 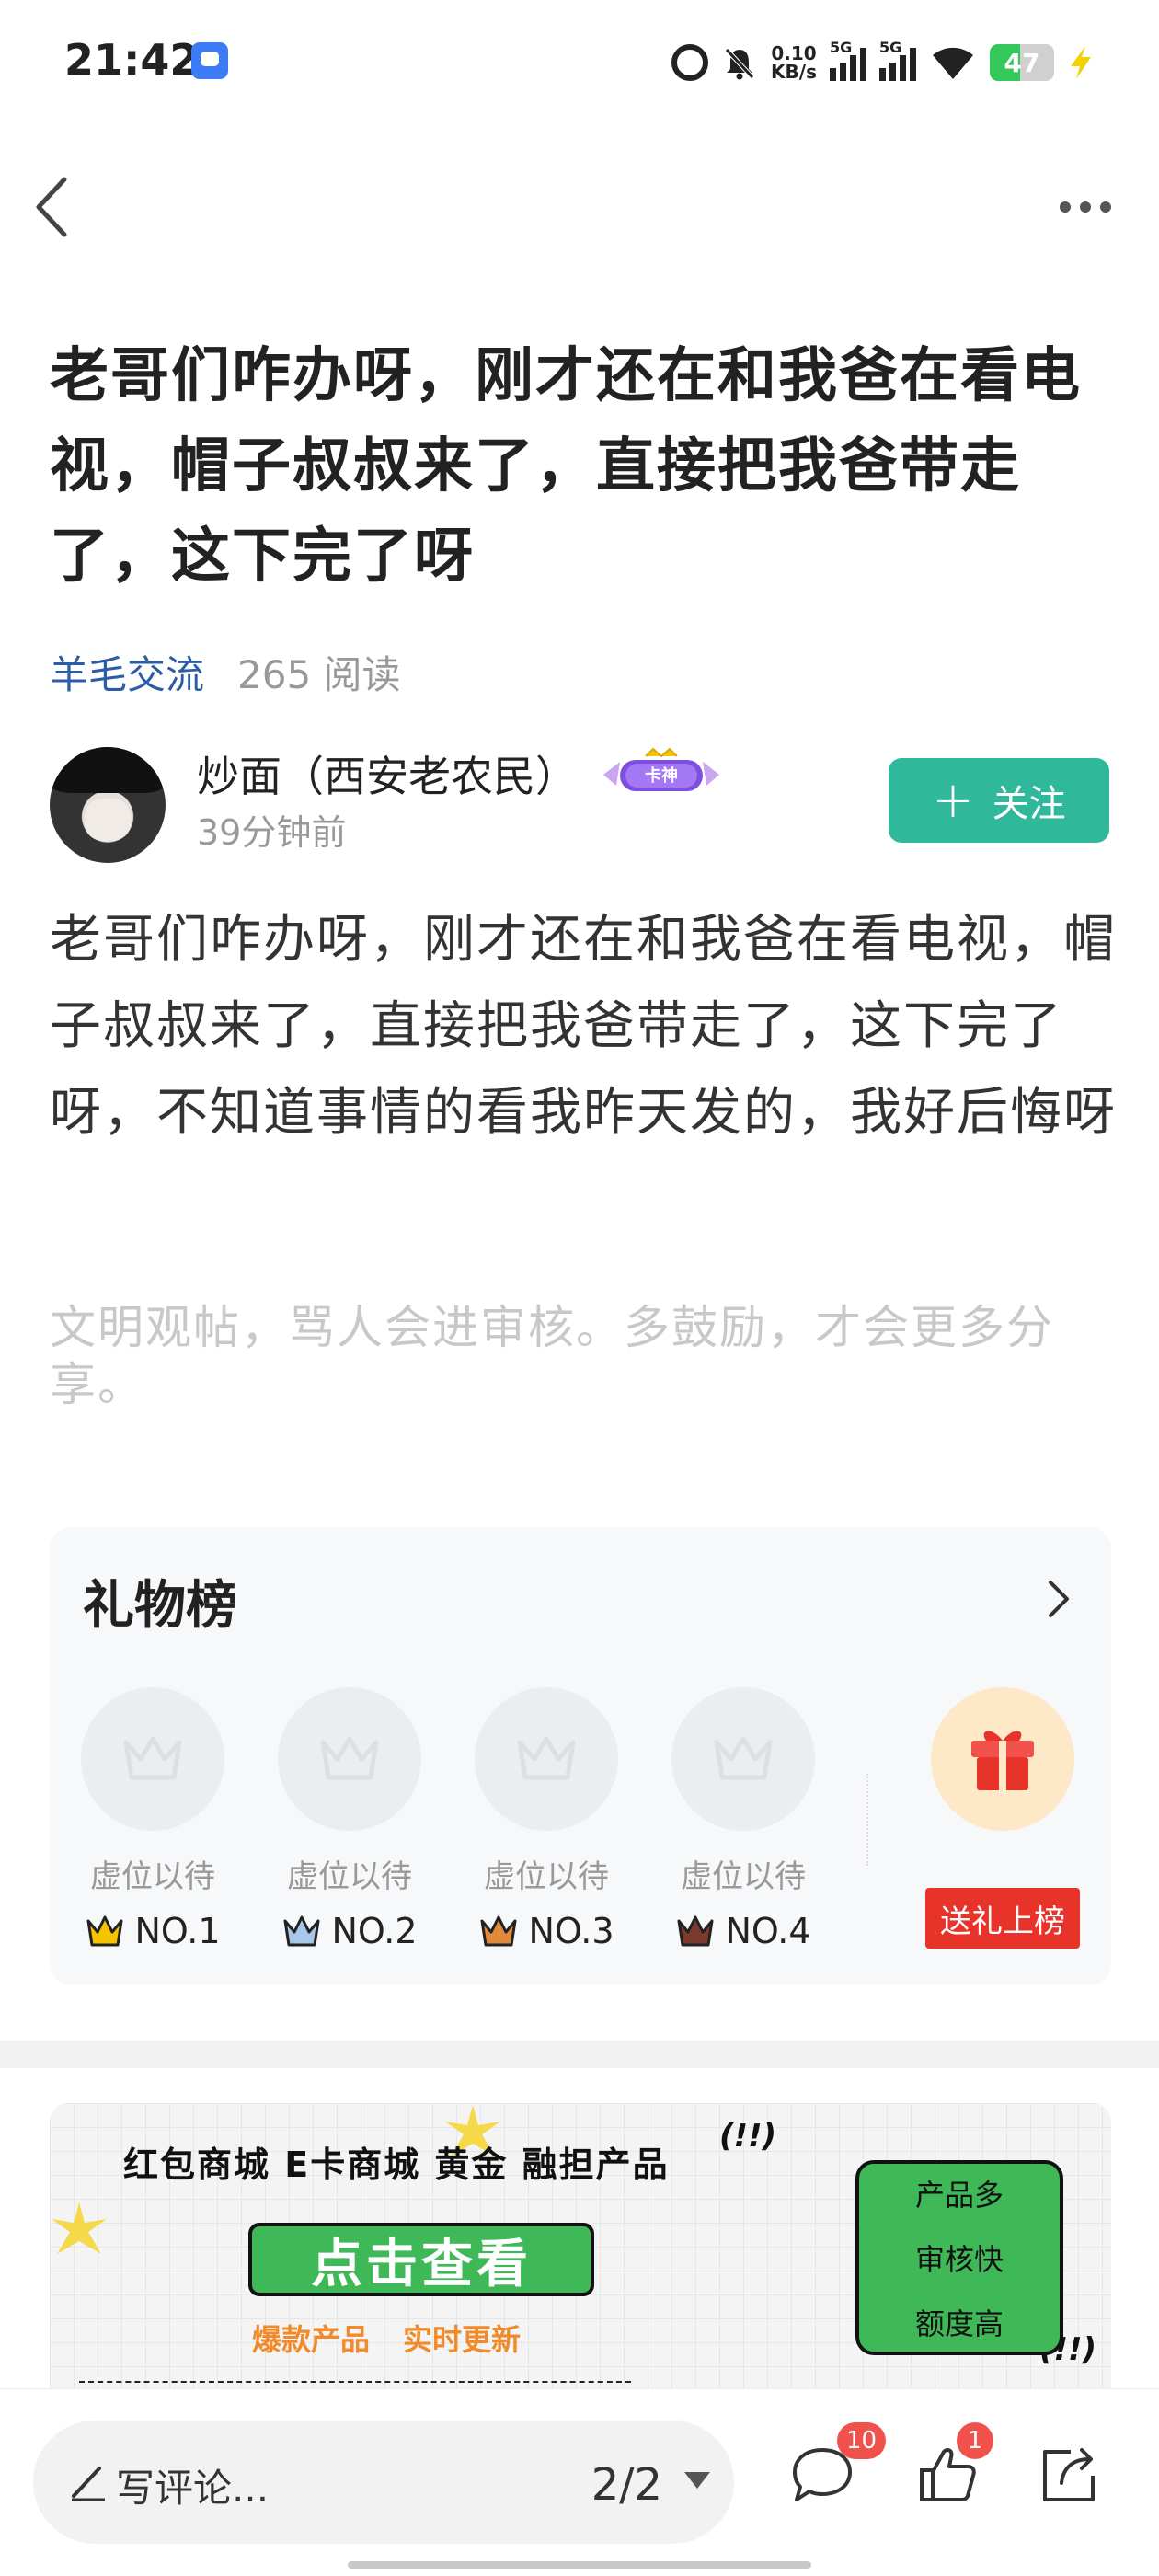 What do you see at coordinates (579, 2565) in the screenshot?
I see `home-indicator` at bounding box center [579, 2565].